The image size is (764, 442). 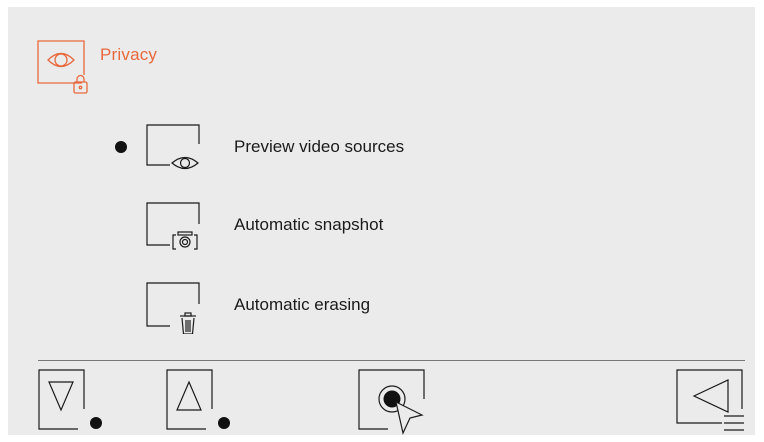 I want to click on menu-item-label: Automatic erasing, so click(x=302, y=304).